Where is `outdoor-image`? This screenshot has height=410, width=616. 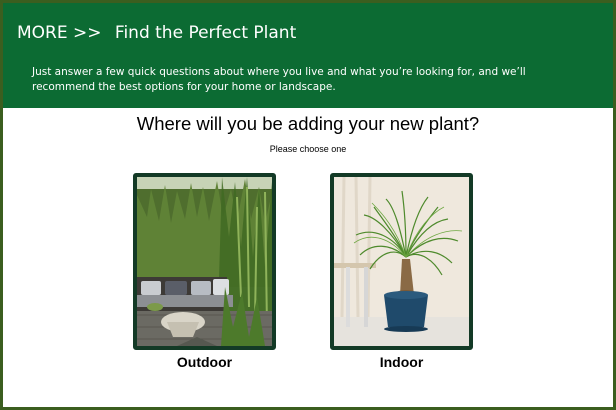 outdoor-image is located at coordinates (204, 261).